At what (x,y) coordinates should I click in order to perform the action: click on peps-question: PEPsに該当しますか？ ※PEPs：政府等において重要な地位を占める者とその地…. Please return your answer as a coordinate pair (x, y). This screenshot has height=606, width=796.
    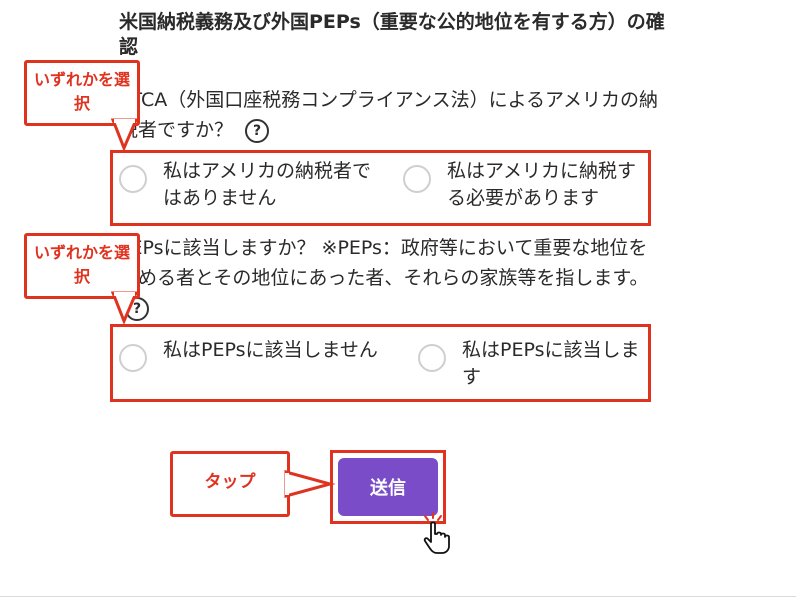
    Looking at the image, I should click on (389, 278).